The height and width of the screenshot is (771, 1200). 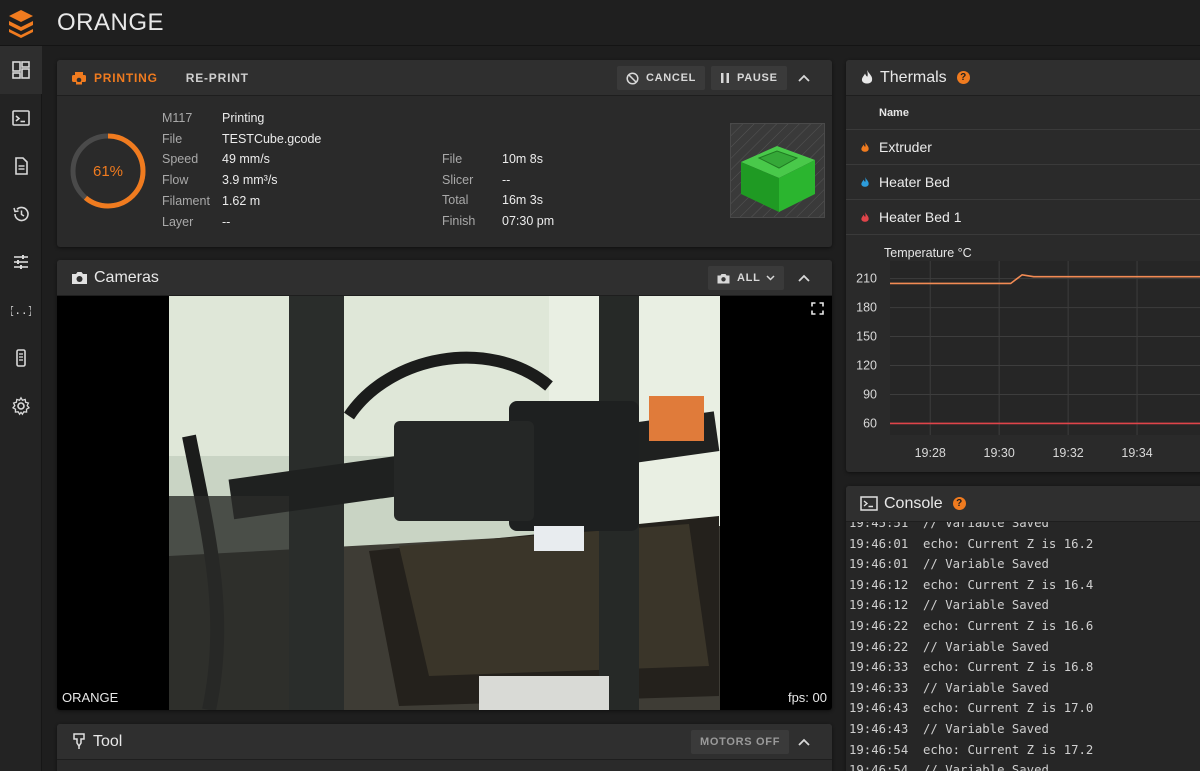 I want to click on files-icon, so click(x=21, y=166).